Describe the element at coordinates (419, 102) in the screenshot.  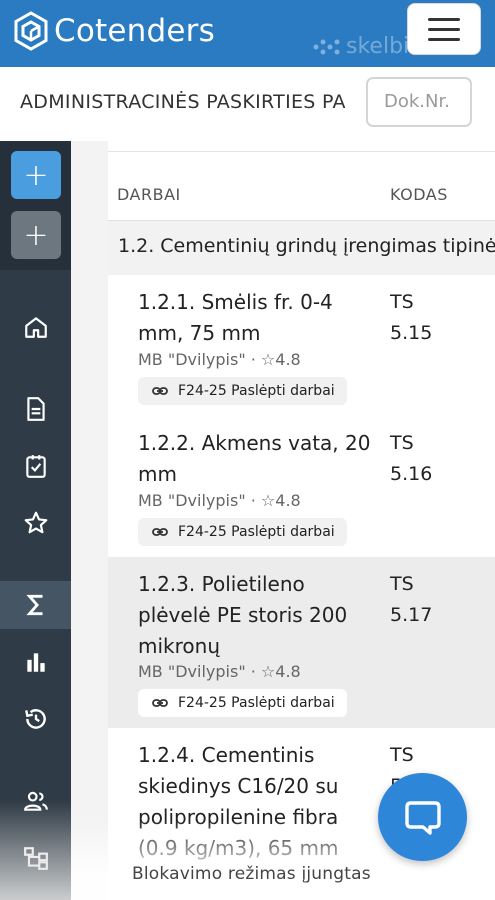
I see `doc-number-field: Dok.Nr.` at that location.